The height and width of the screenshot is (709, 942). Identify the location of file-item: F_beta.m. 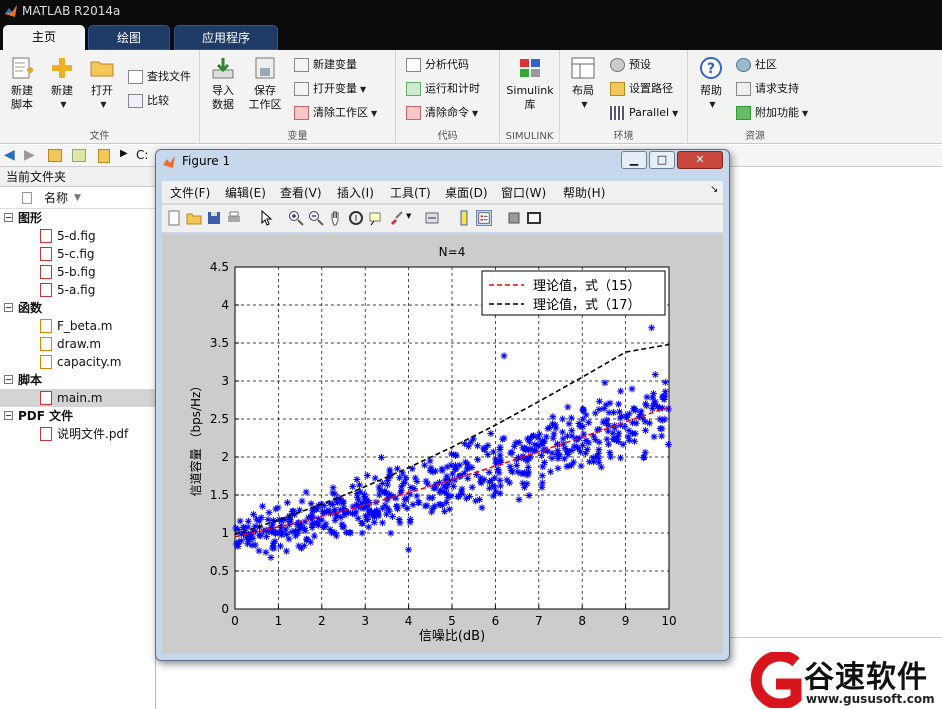
(77, 326).